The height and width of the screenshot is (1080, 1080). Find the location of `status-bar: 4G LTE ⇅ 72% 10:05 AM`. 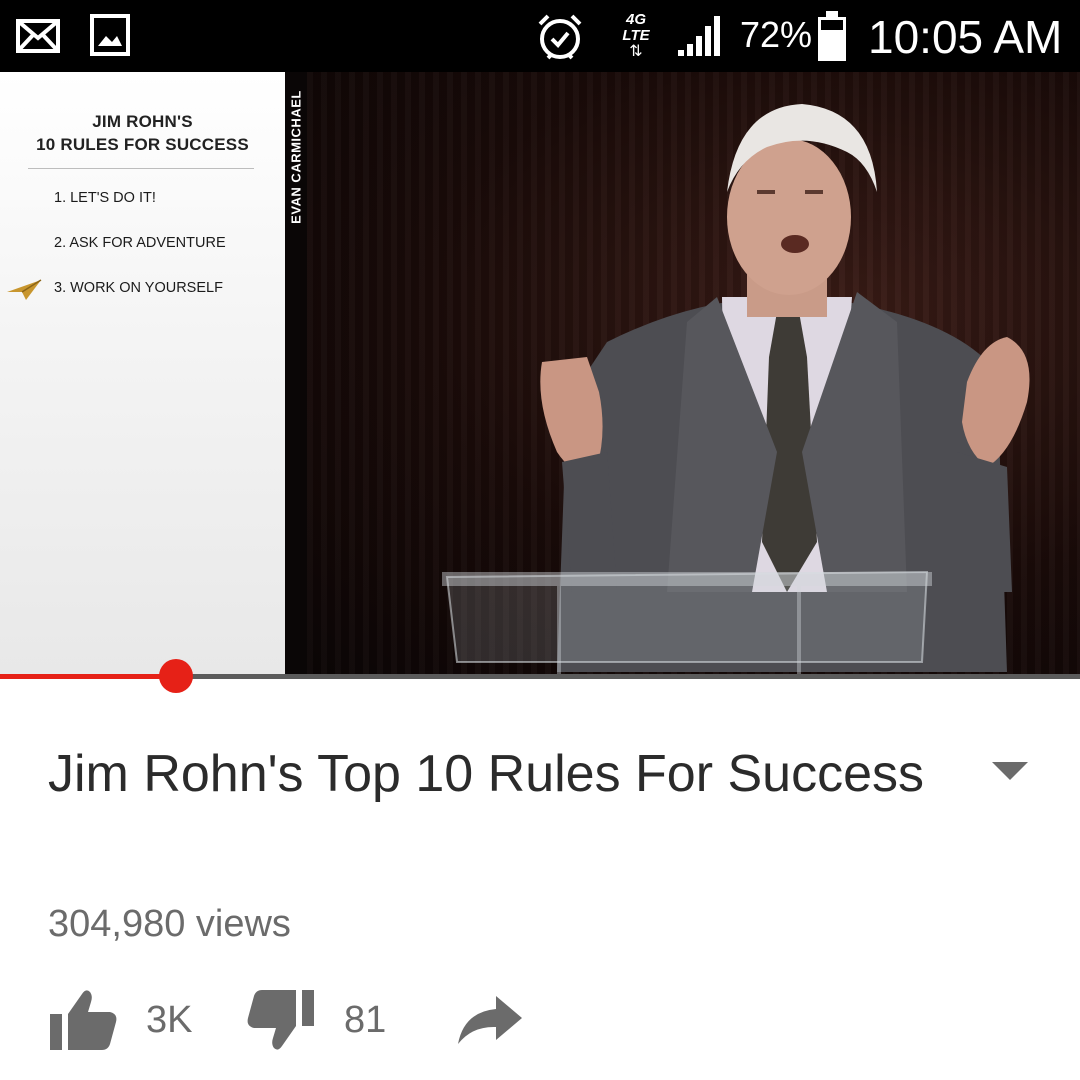

status-bar: 4G LTE ⇅ 72% 10:05 AM is located at coordinates (540, 36).